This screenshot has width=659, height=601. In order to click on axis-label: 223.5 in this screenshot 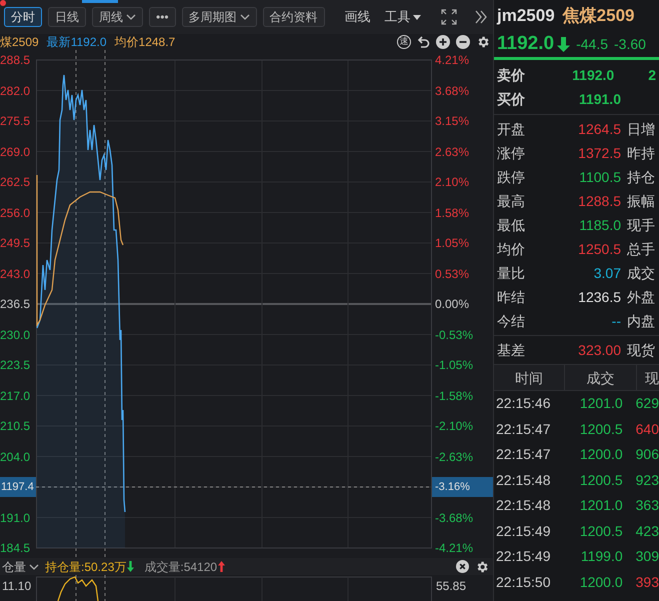, I will do `click(16, 365)`.